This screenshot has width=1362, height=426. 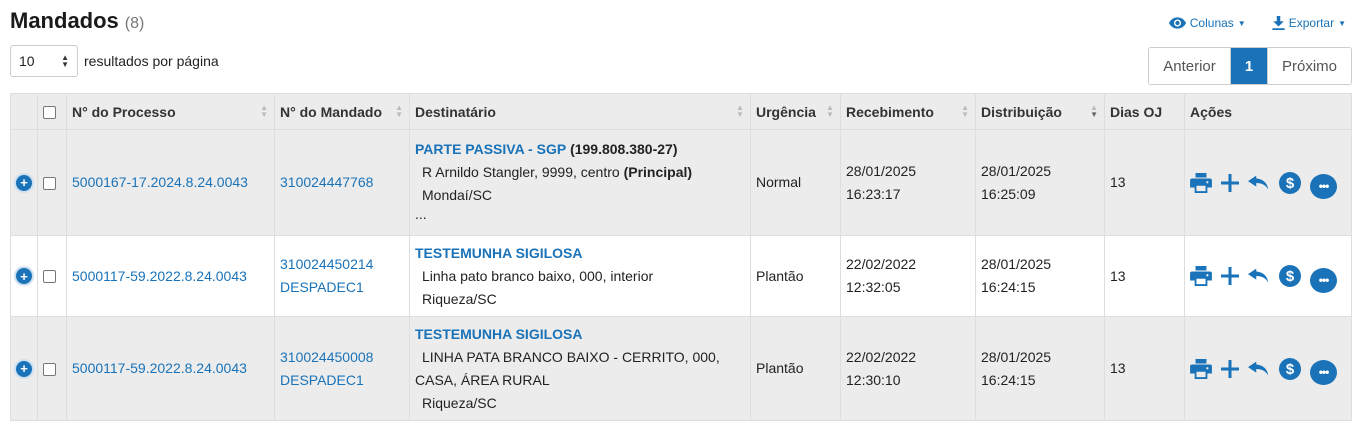 What do you see at coordinates (77, 21) in the screenshot?
I see `page-title: Mandados (8)` at bounding box center [77, 21].